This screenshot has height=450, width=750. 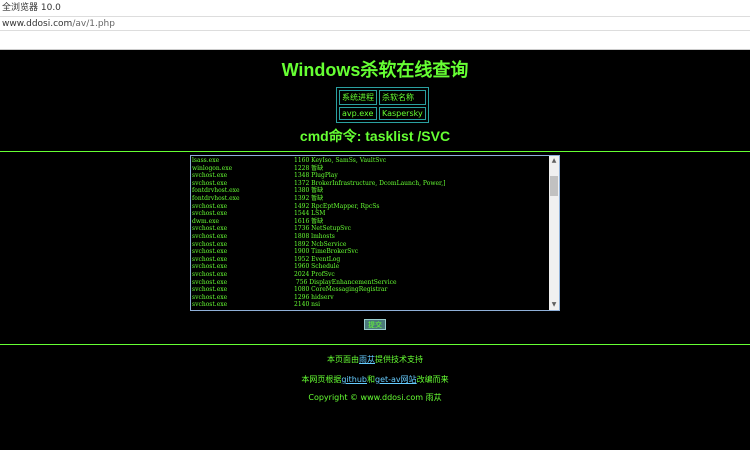 I want to click on tasklist-line: lsass.exe 1160 KeyIso, SamSs, VaultSvc, so click(x=370, y=161).